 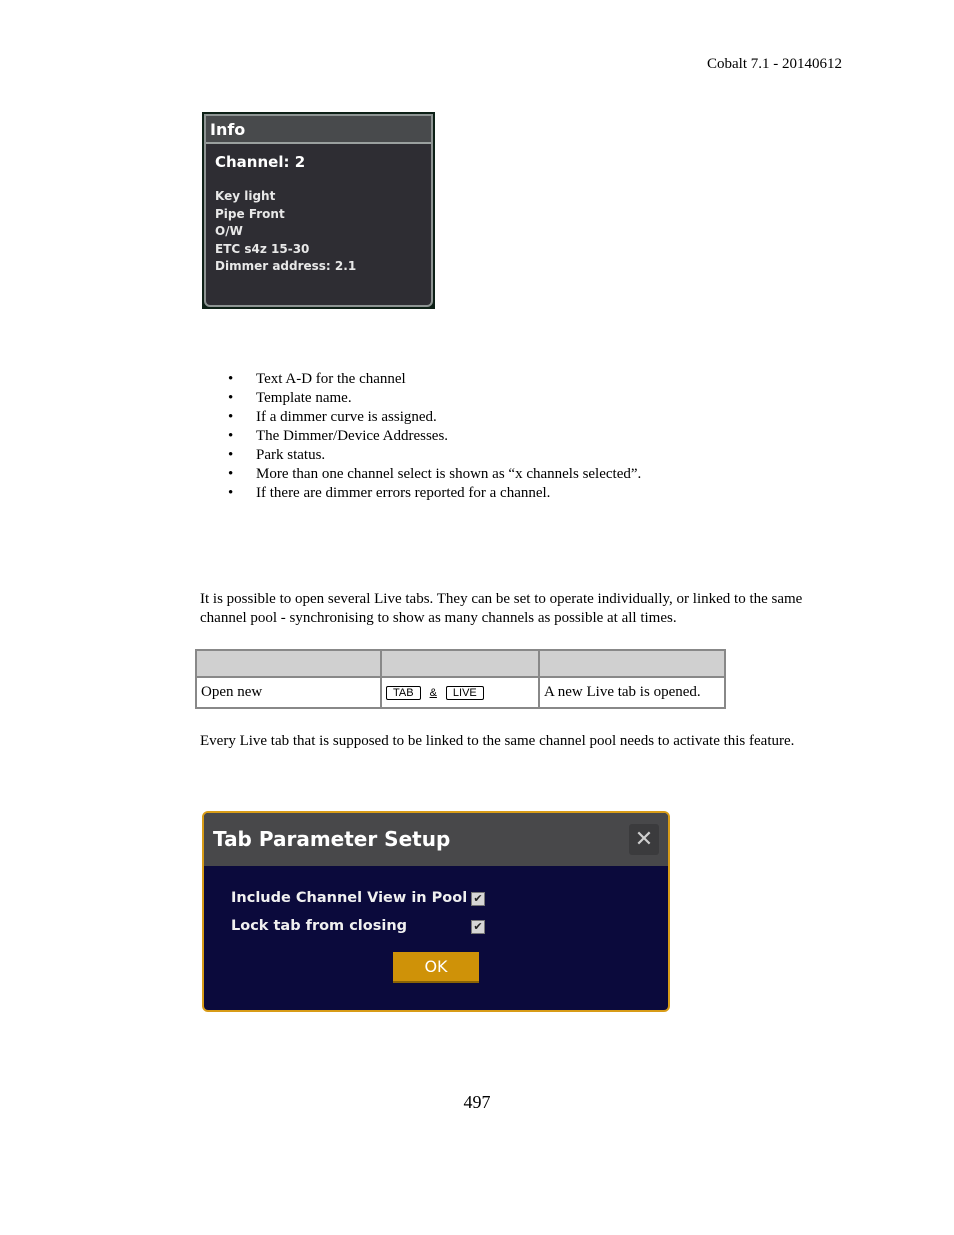 What do you see at coordinates (318, 130) in the screenshot?
I see `info-panel-title: Info` at bounding box center [318, 130].